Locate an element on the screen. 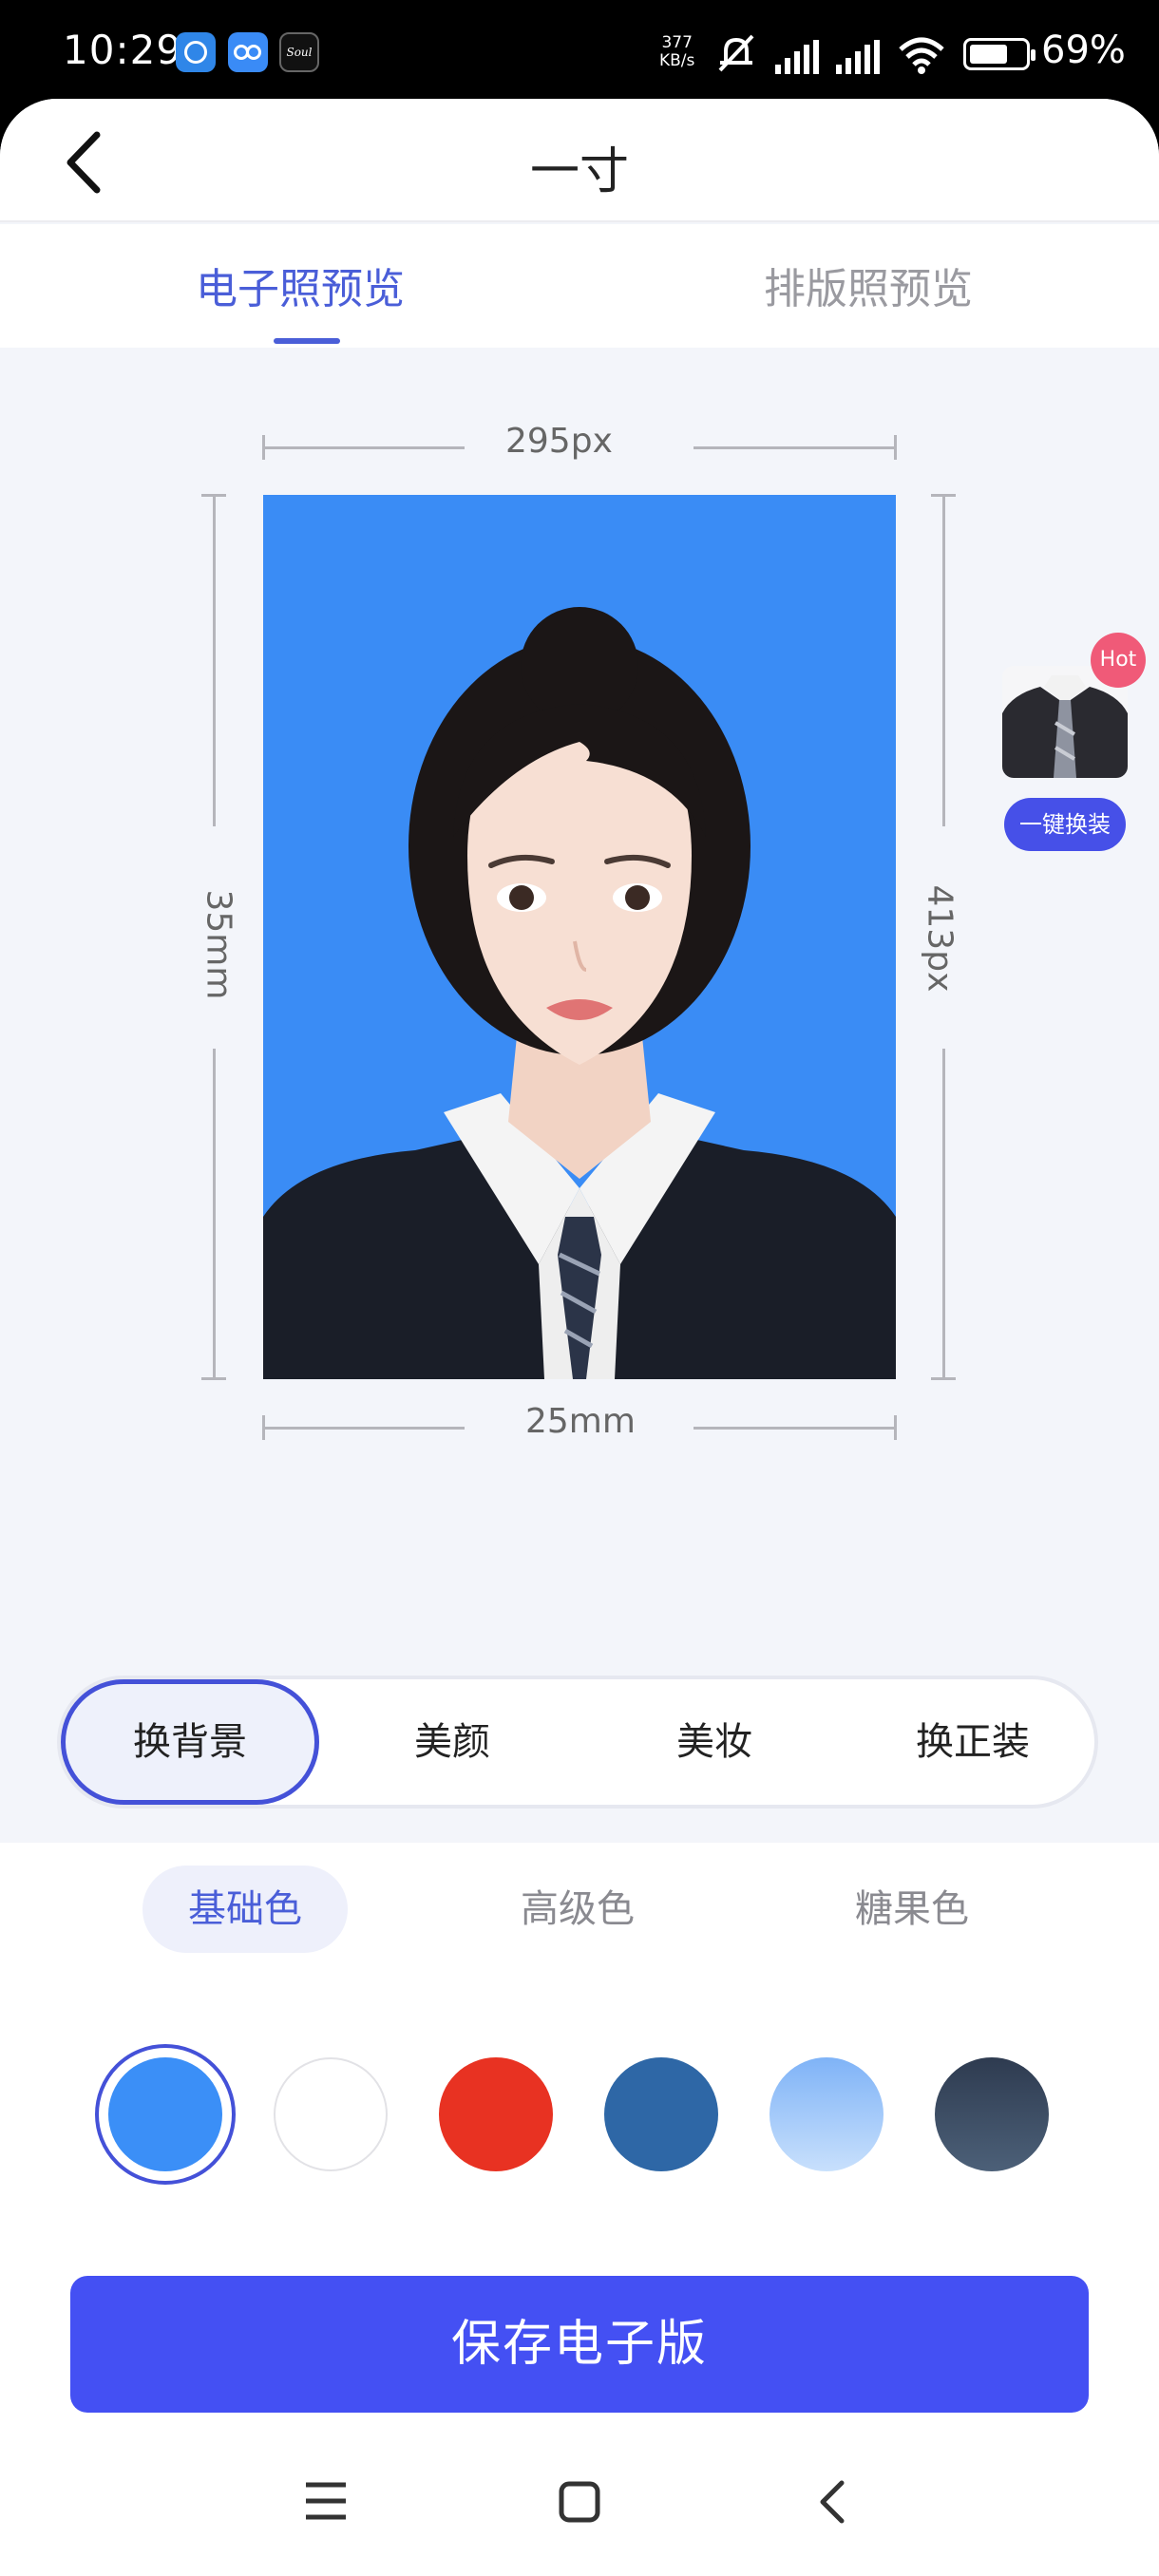 The height and width of the screenshot is (2576, 1159). dimension-line-bottom-right is located at coordinates (795, 1428).